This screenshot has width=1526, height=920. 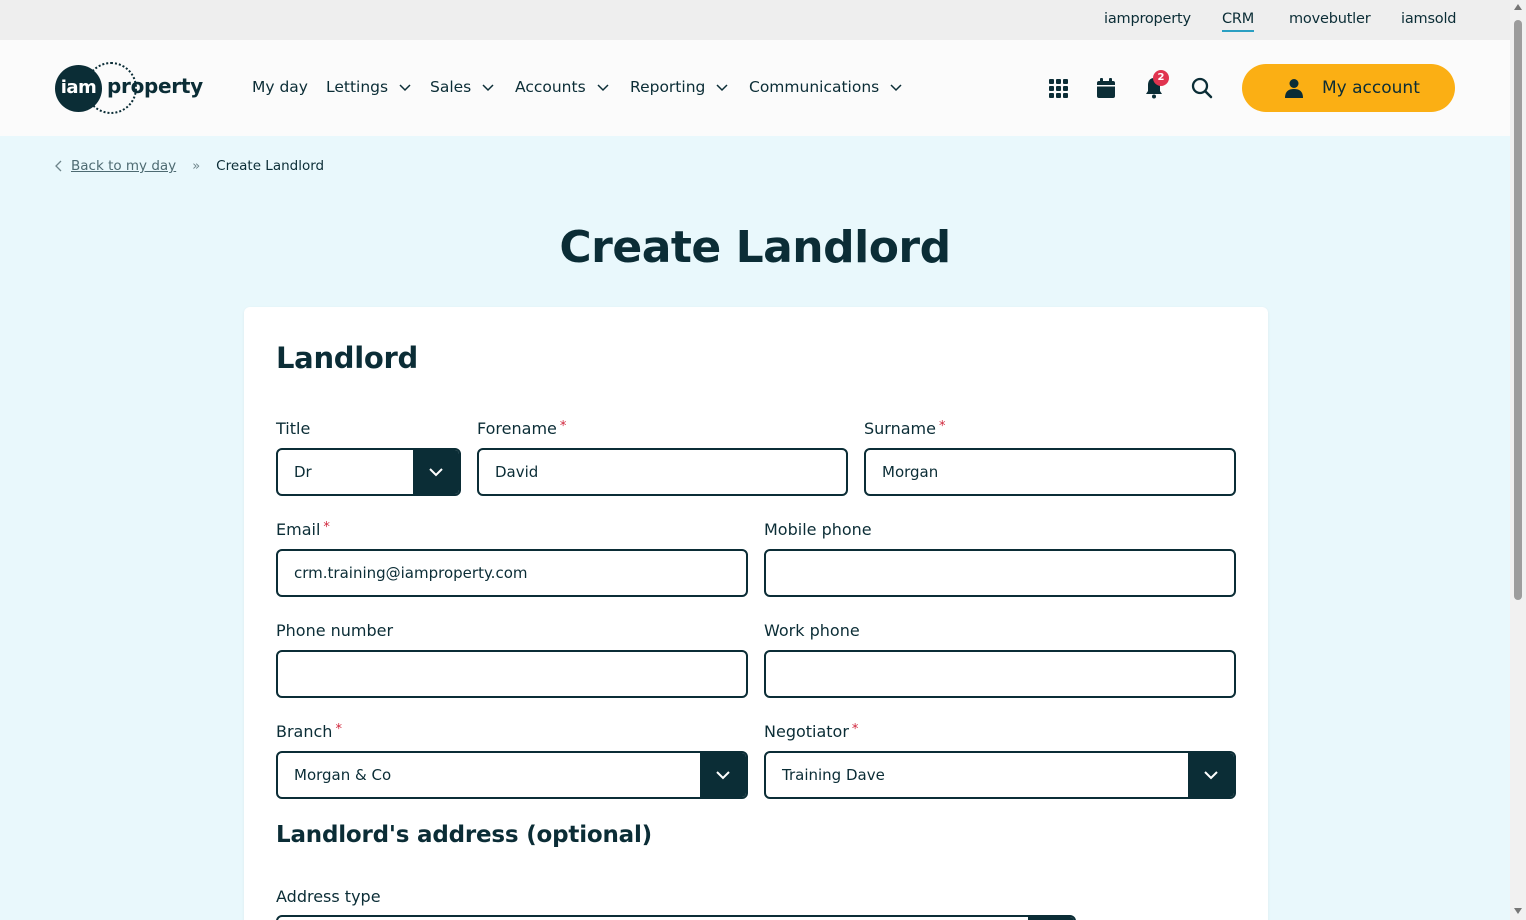 What do you see at coordinates (368, 472) in the screenshot?
I see `title-select: Dr` at bounding box center [368, 472].